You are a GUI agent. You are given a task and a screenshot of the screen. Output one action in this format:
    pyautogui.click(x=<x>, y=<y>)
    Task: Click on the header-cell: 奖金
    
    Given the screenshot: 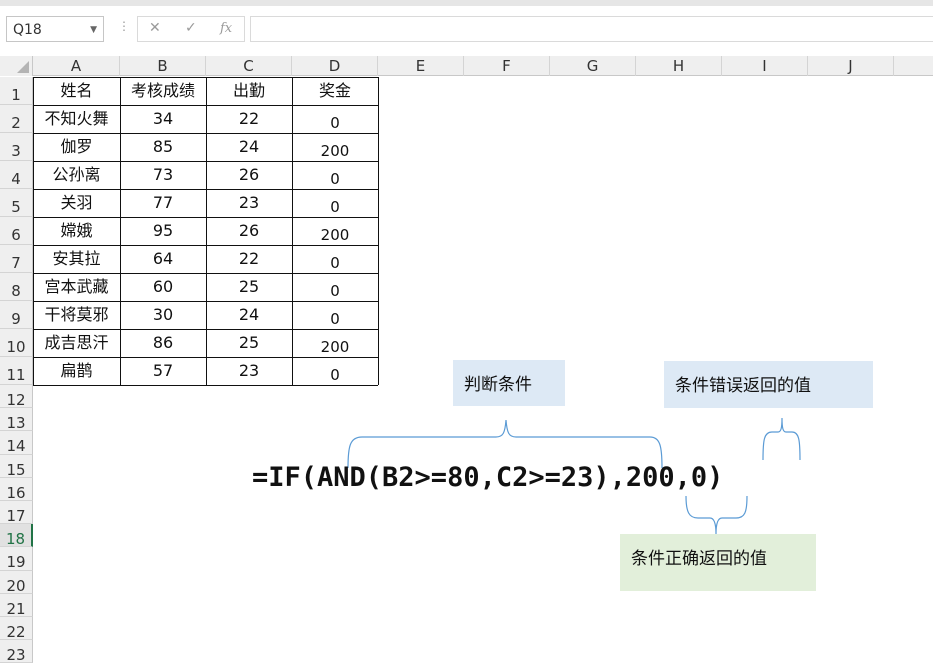 What is the action you would take?
    pyautogui.click(x=335, y=91)
    